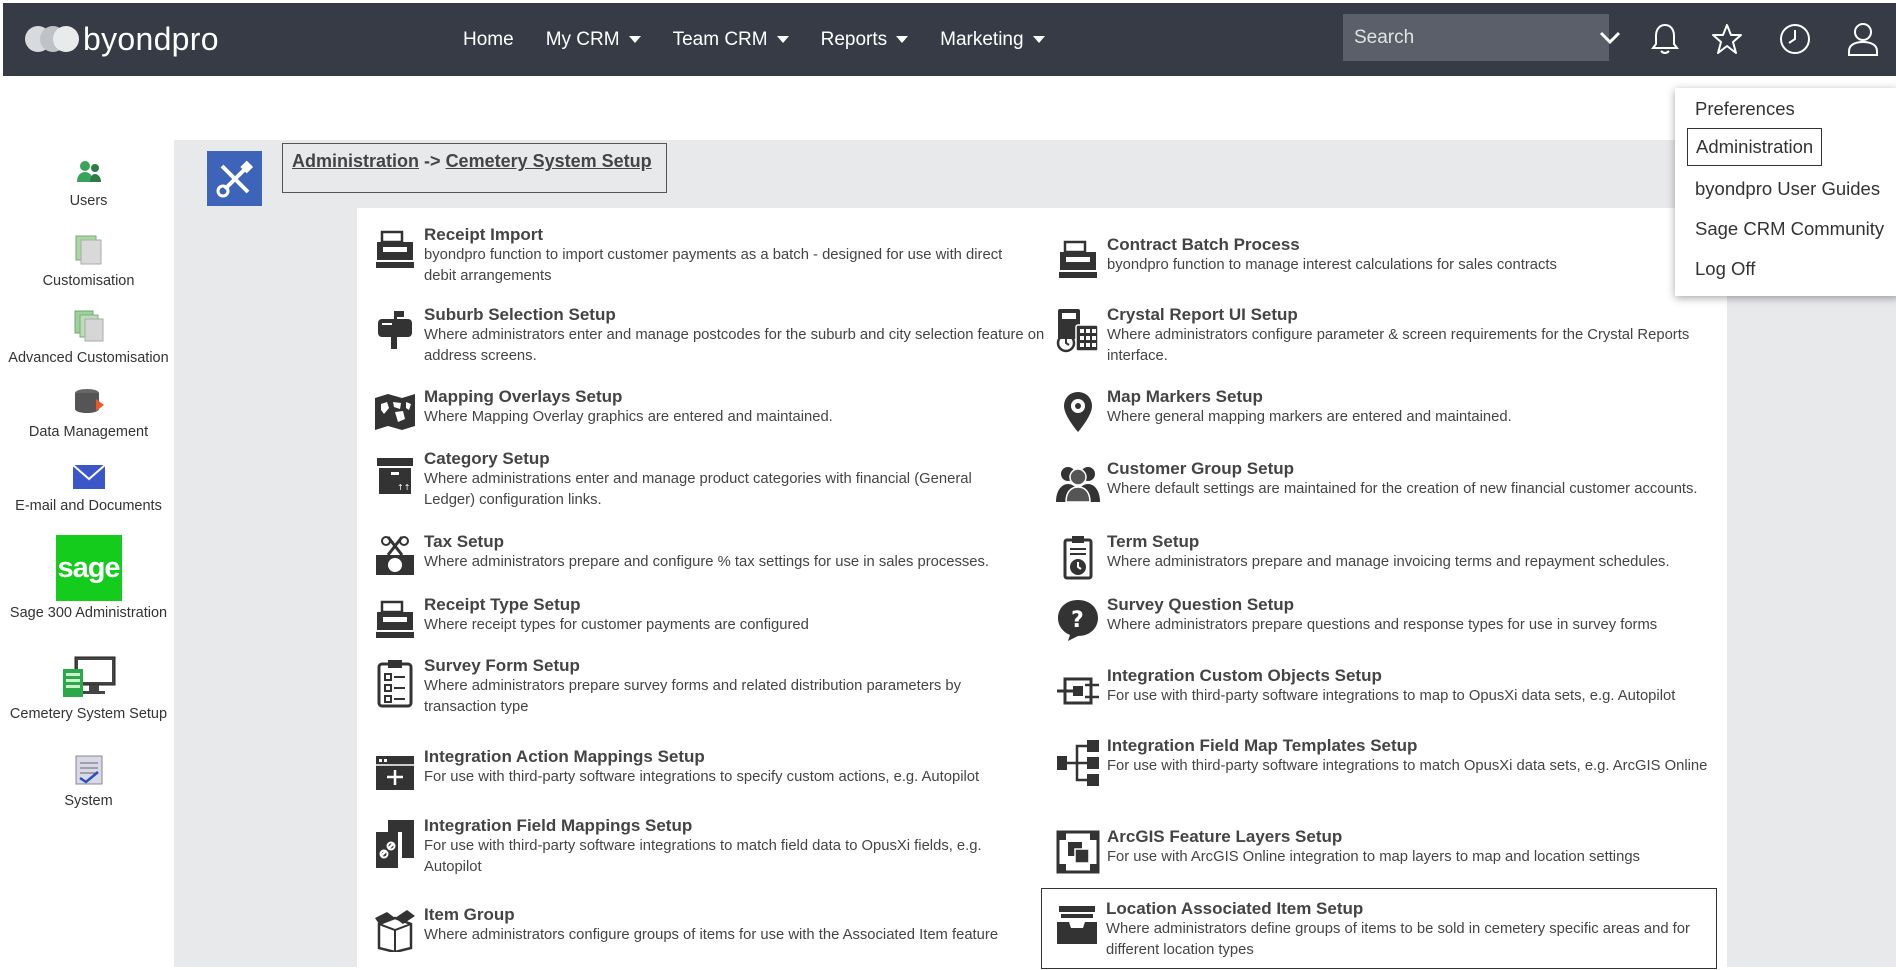  Describe the element at coordinates (1755, 147) in the screenshot. I see `menu-item-administration: Administration` at that location.